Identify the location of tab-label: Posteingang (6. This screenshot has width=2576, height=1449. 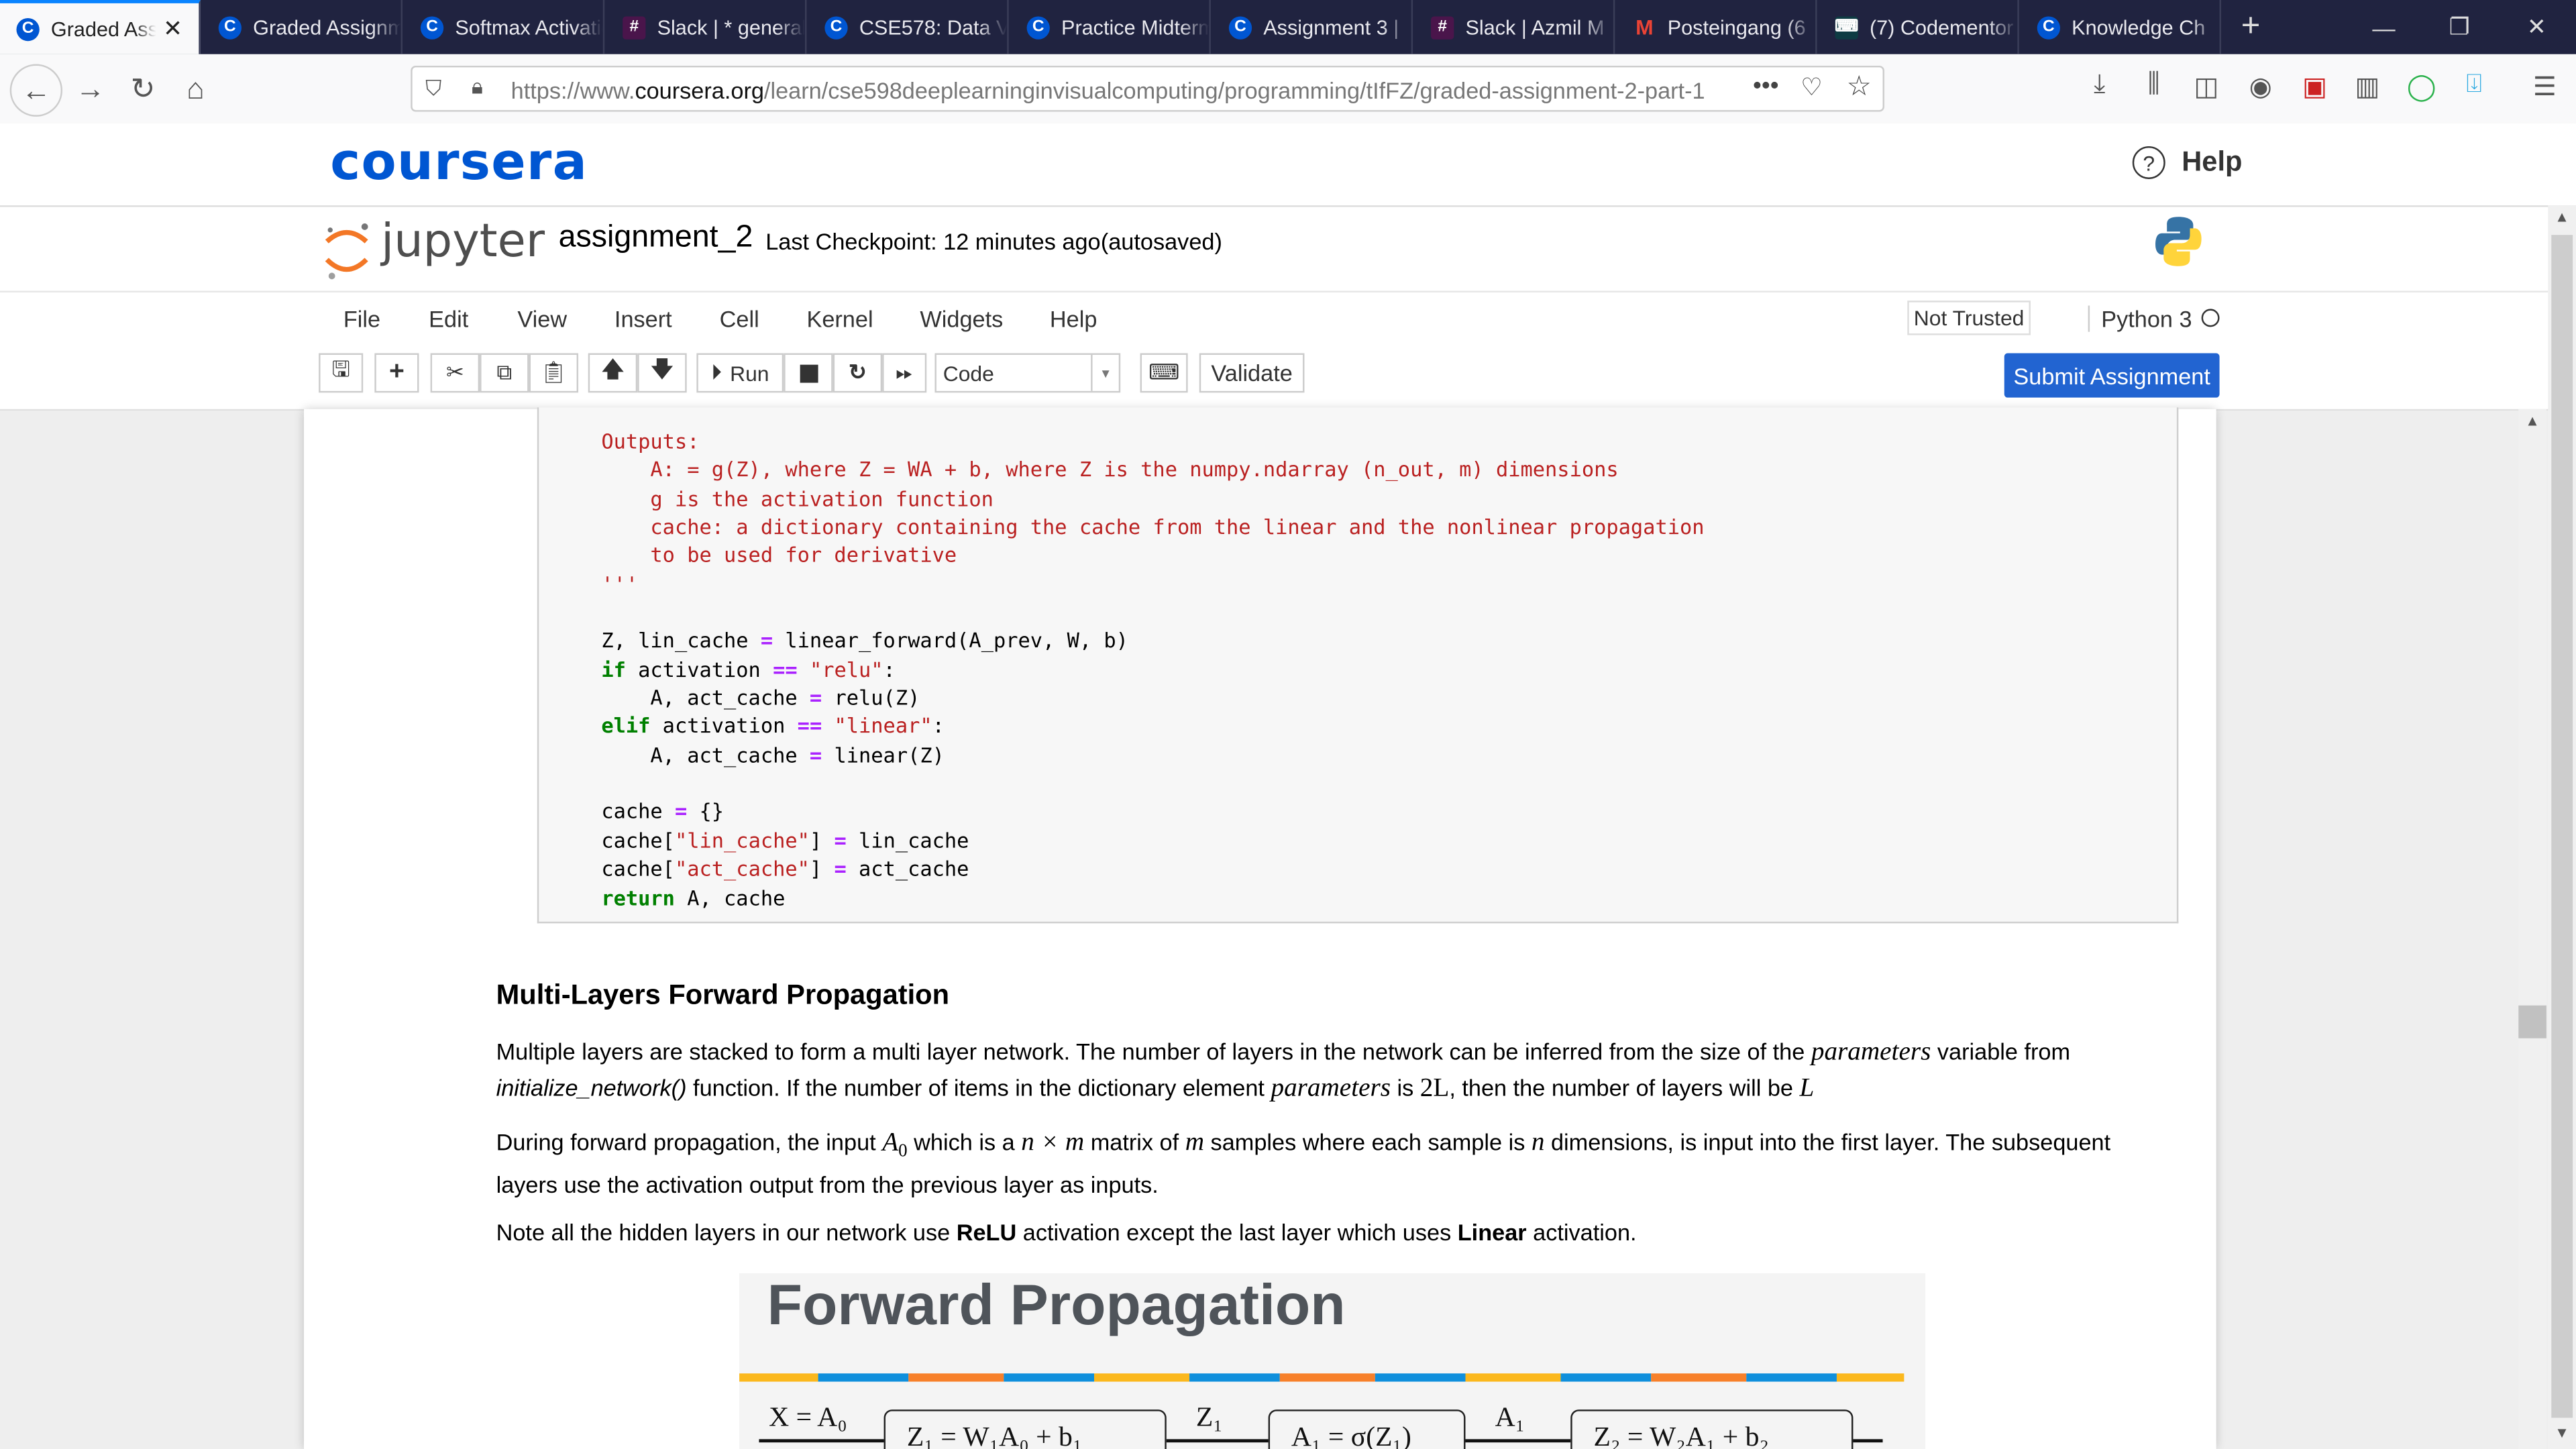
(1736, 27).